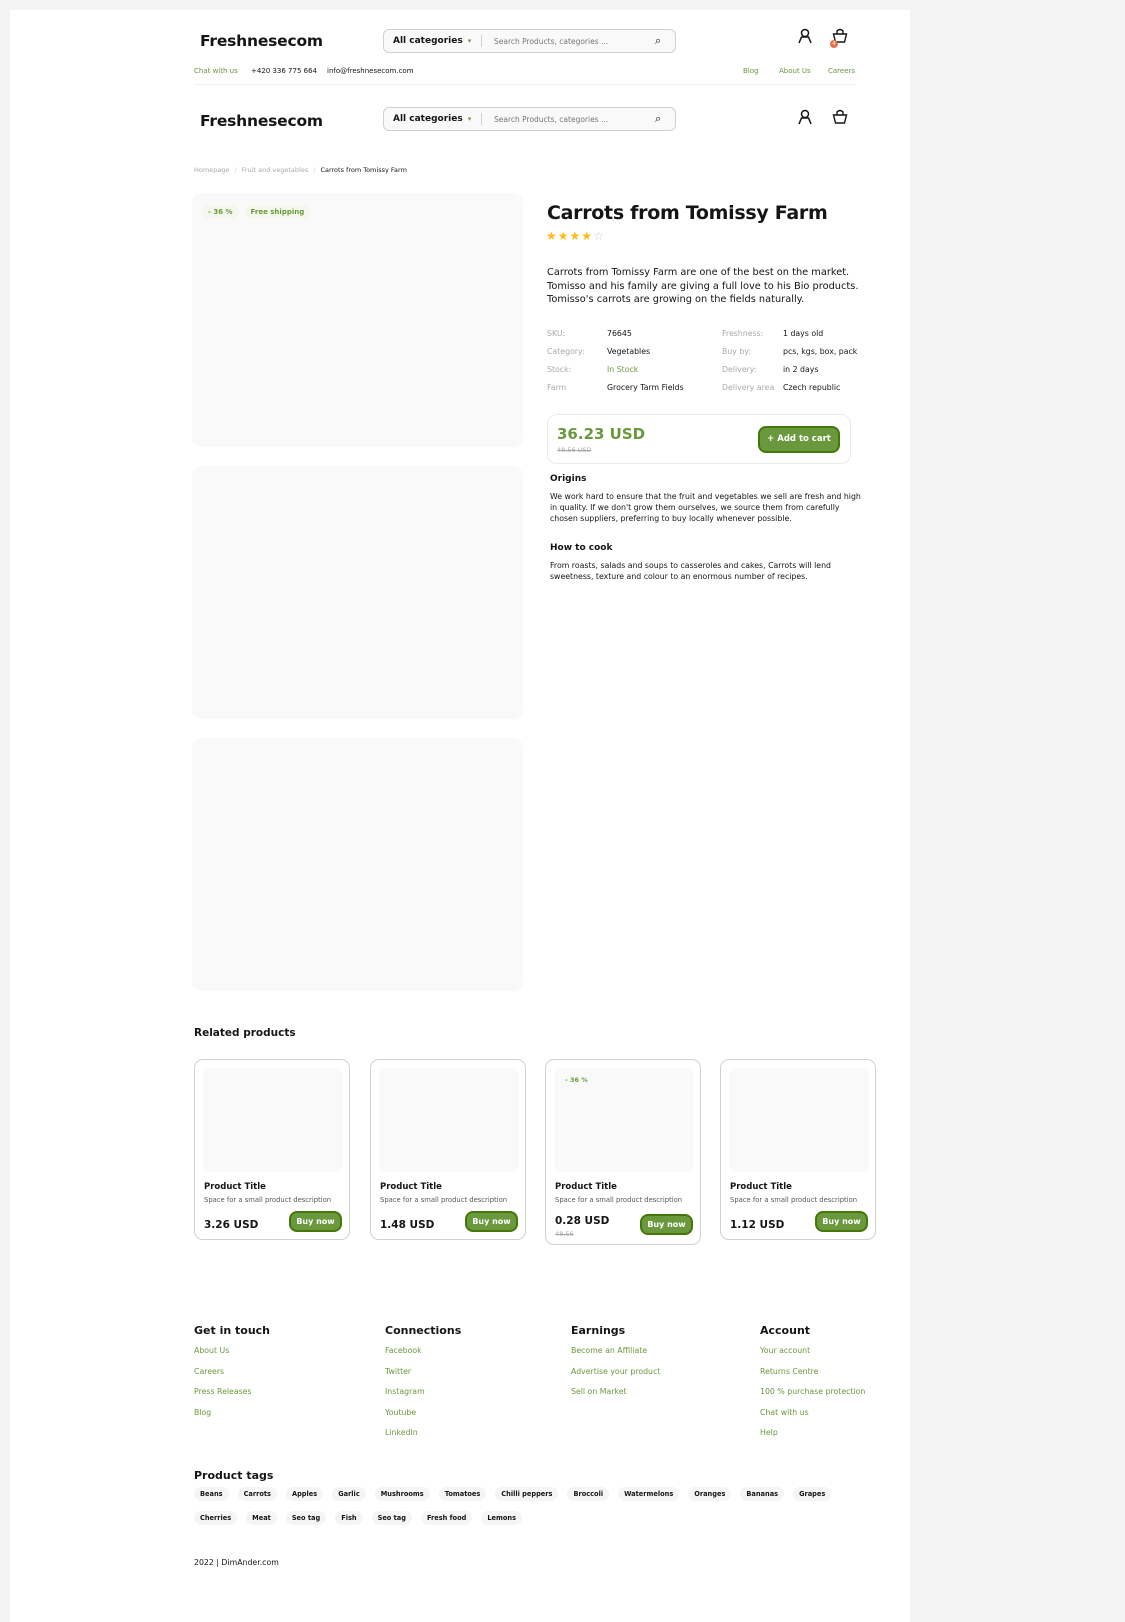 This screenshot has height=1622, width=1125. I want to click on origins-title: Origins, so click(568, 479).